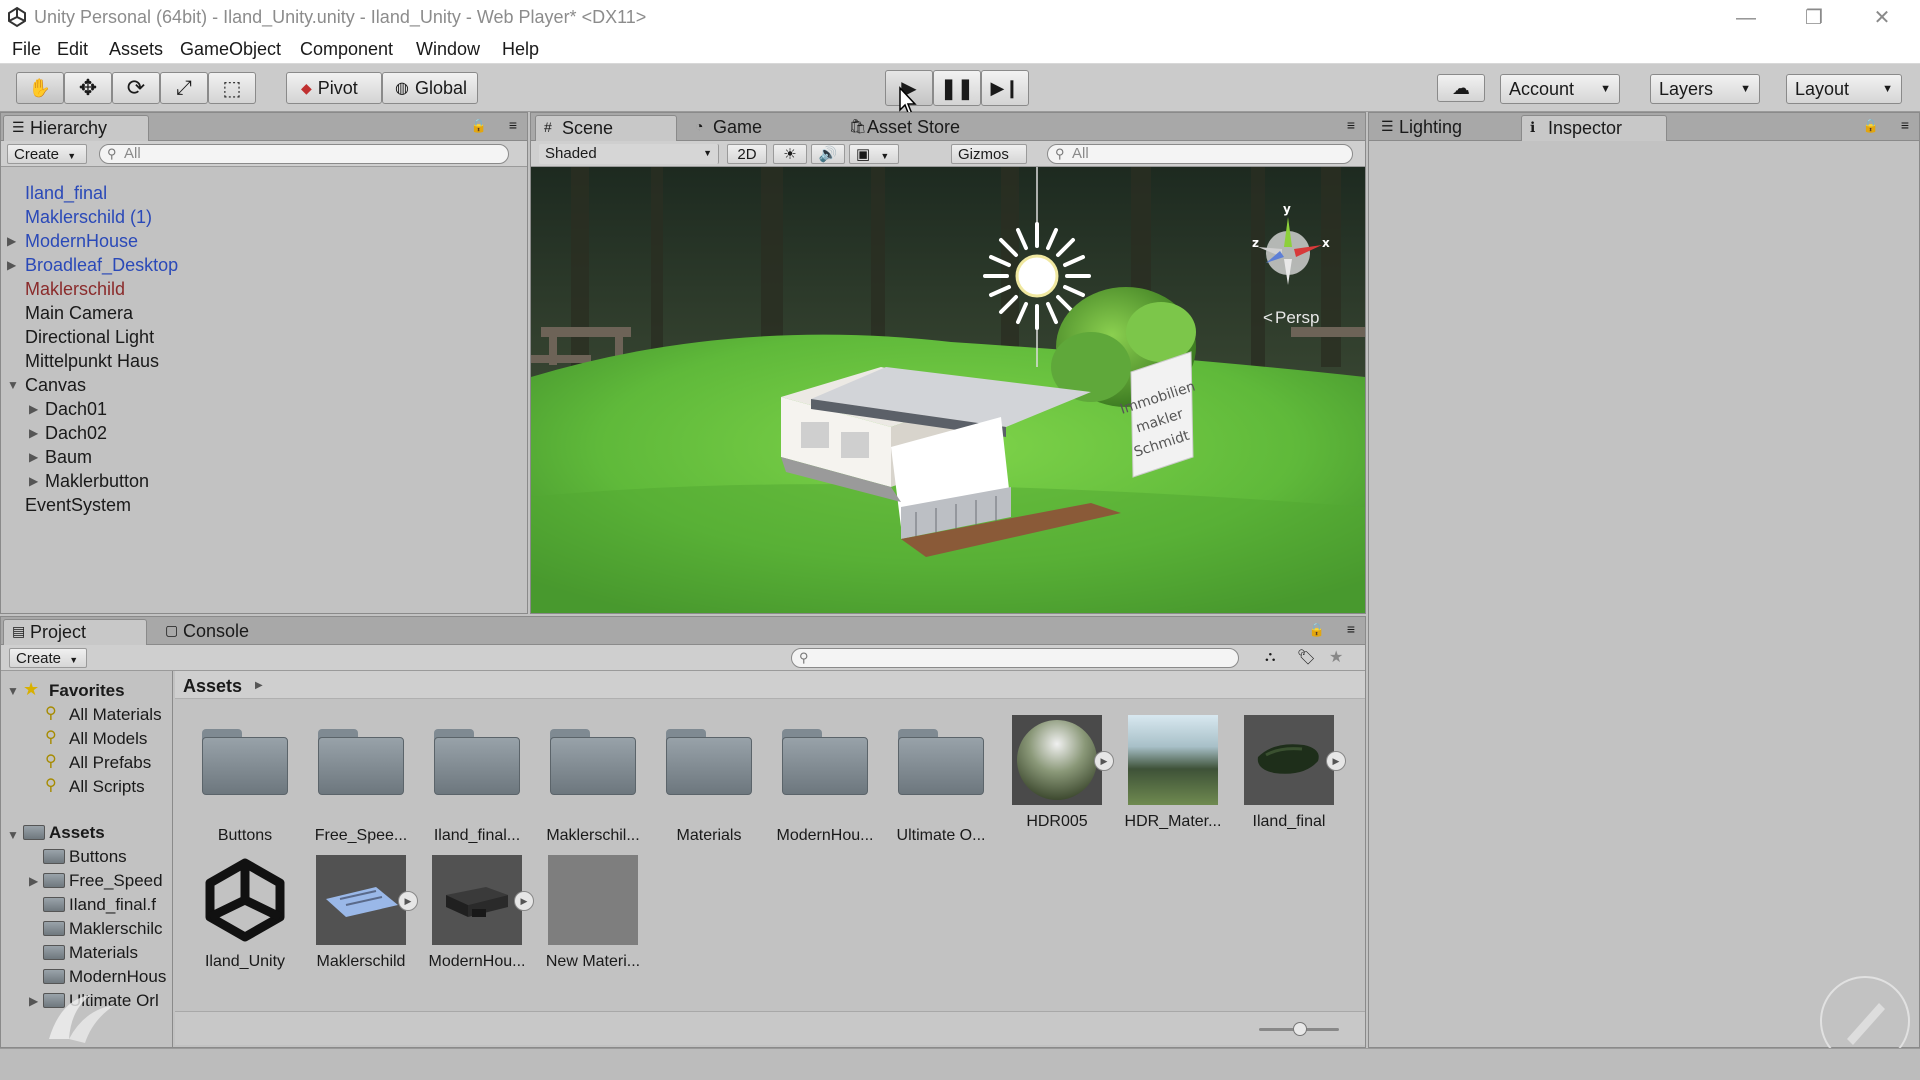 This screenshot has height=1080, width=1920. What do you see at coordinates (629, 154) in the screenshot?
I see `shading-dropdown: Shaded ▼` at bounding box center [629, 154].